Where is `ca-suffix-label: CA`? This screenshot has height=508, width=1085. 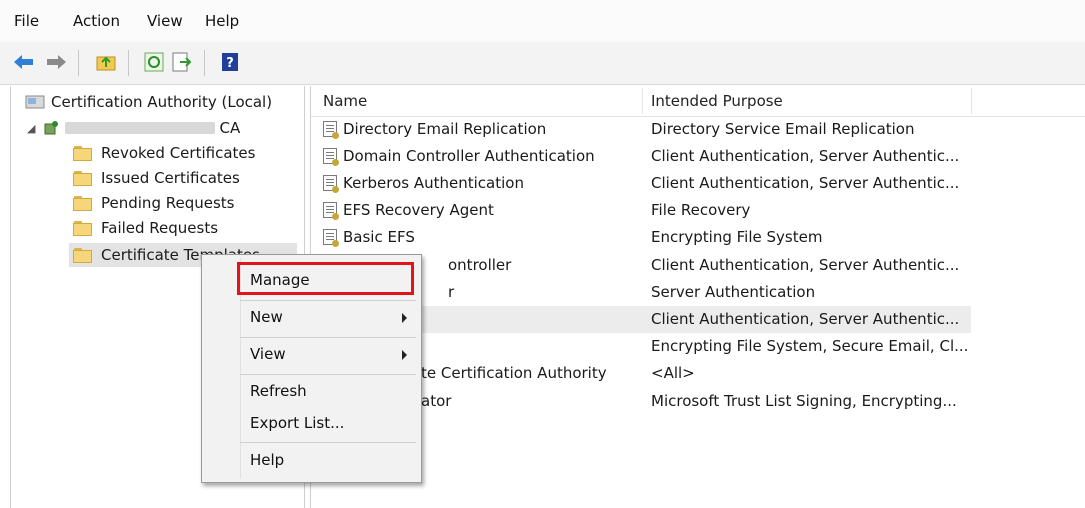
ca-suffix-label: CA is located at coordinates (230, 128).